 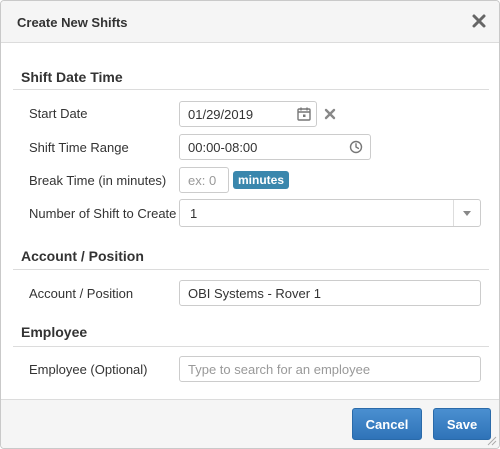 What do you see at coordinates (275, 147) in the screenshot?
I see `shift-time-range-input` at bounding box center [275, 147].